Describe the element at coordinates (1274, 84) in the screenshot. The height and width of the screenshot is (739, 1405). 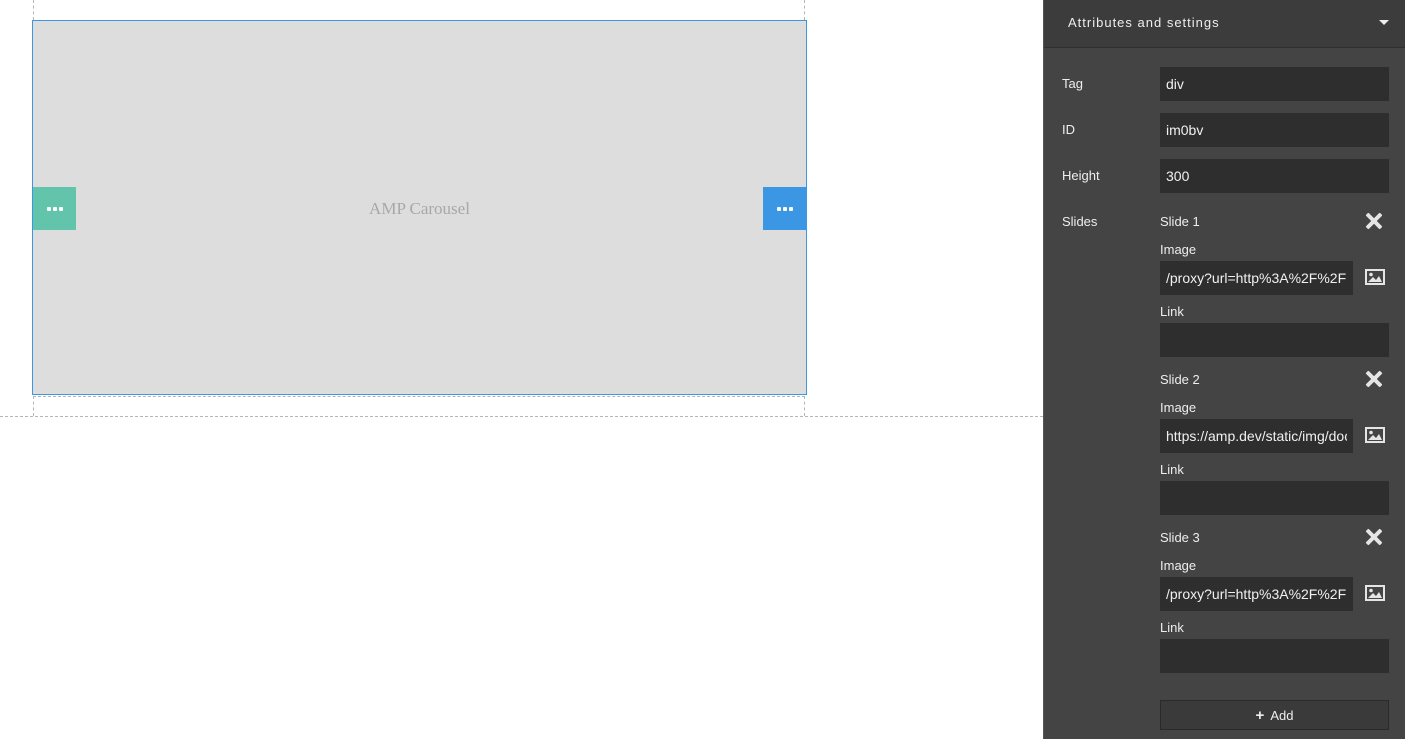
I see `tag-input` at that location.